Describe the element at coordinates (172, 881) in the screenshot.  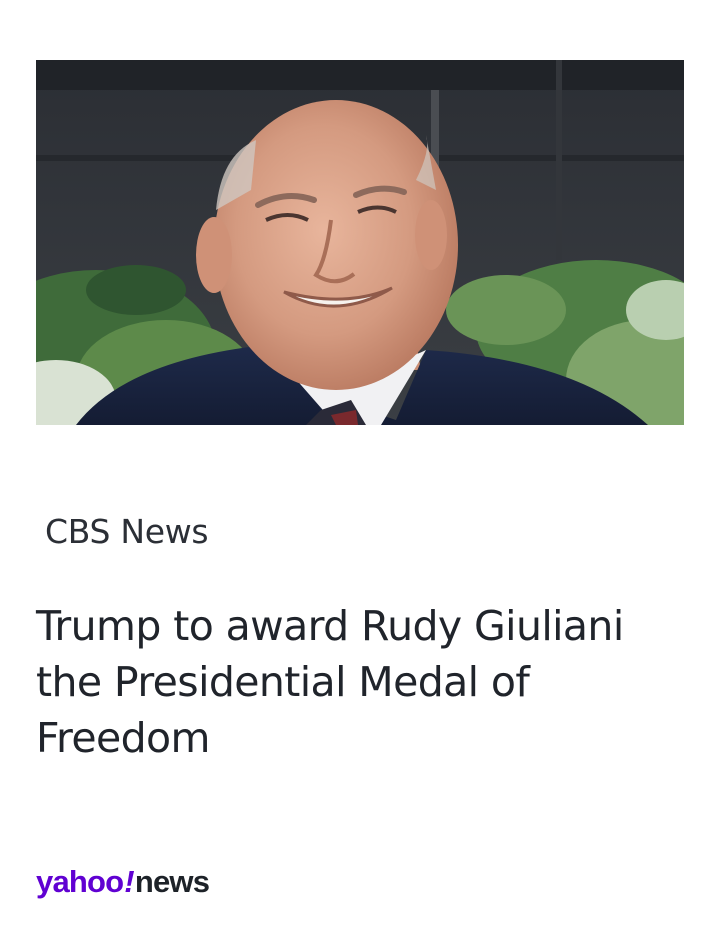
I see `logo-news-text: news` at that location.